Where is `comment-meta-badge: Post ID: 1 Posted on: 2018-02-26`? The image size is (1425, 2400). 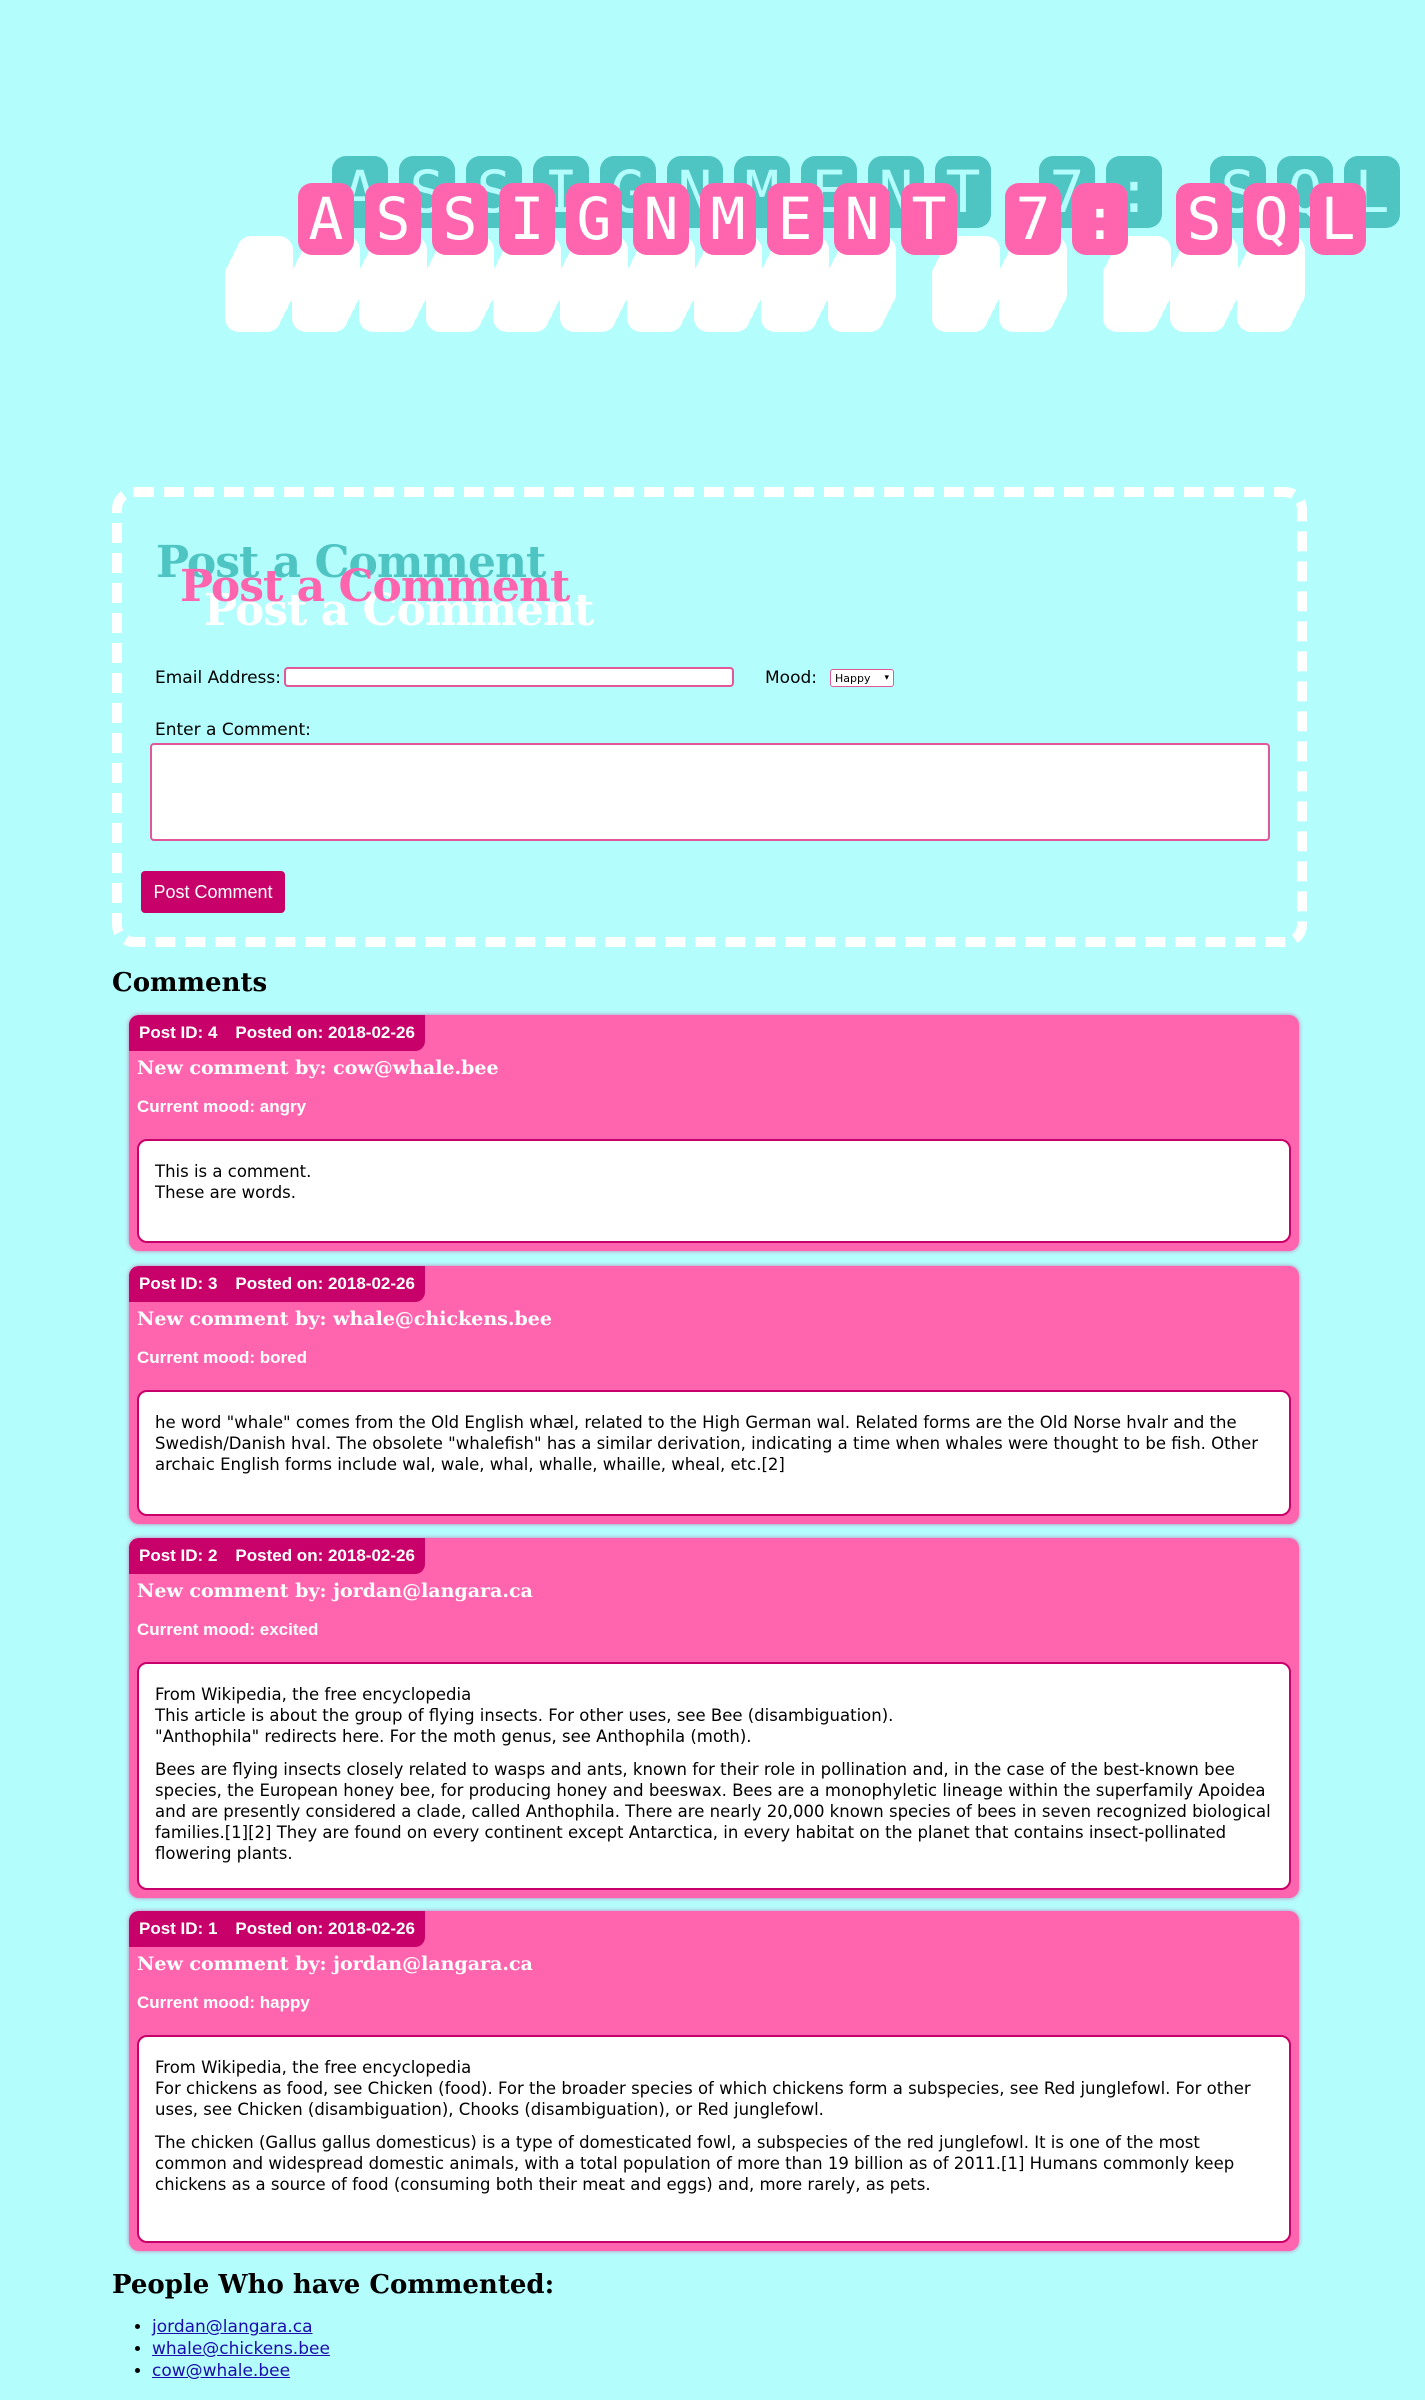
comment-meta-badge: Post ID: 1 Posted on: 2018-02-26 is located at coordinates (277, 1929).